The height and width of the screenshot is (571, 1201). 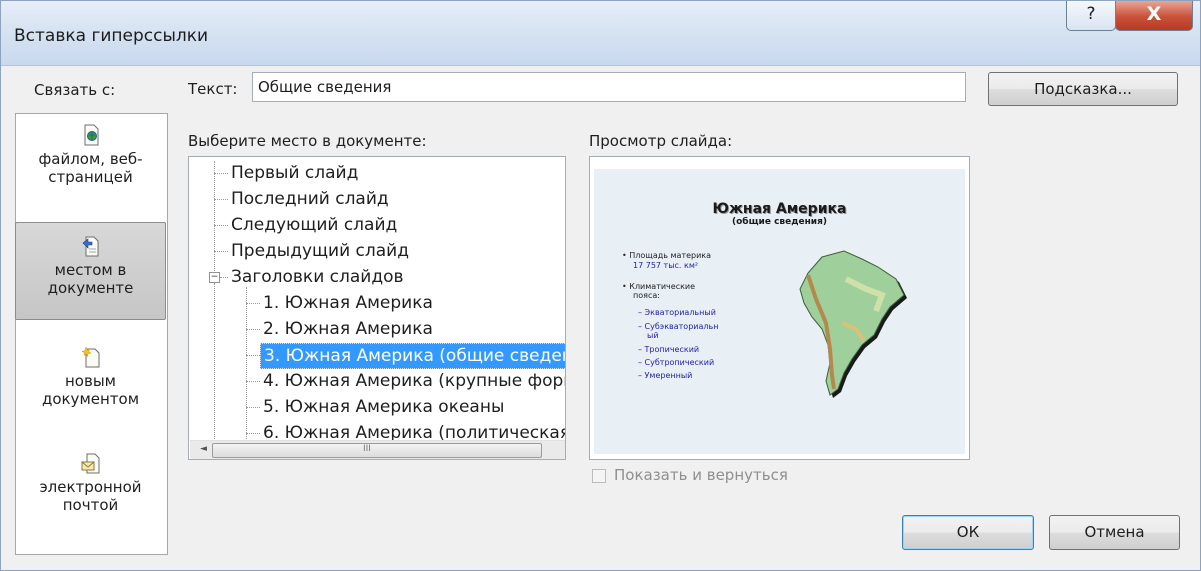 I want to click on collapse-toggle: −, so click(x=214, y=277).